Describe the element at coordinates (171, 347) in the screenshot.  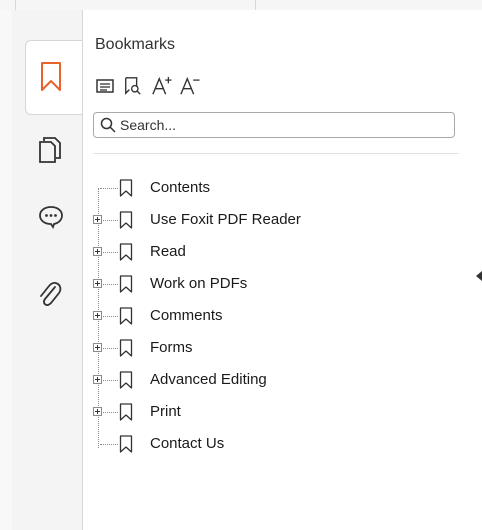
I see `bookmark-label: Forms` at that location.